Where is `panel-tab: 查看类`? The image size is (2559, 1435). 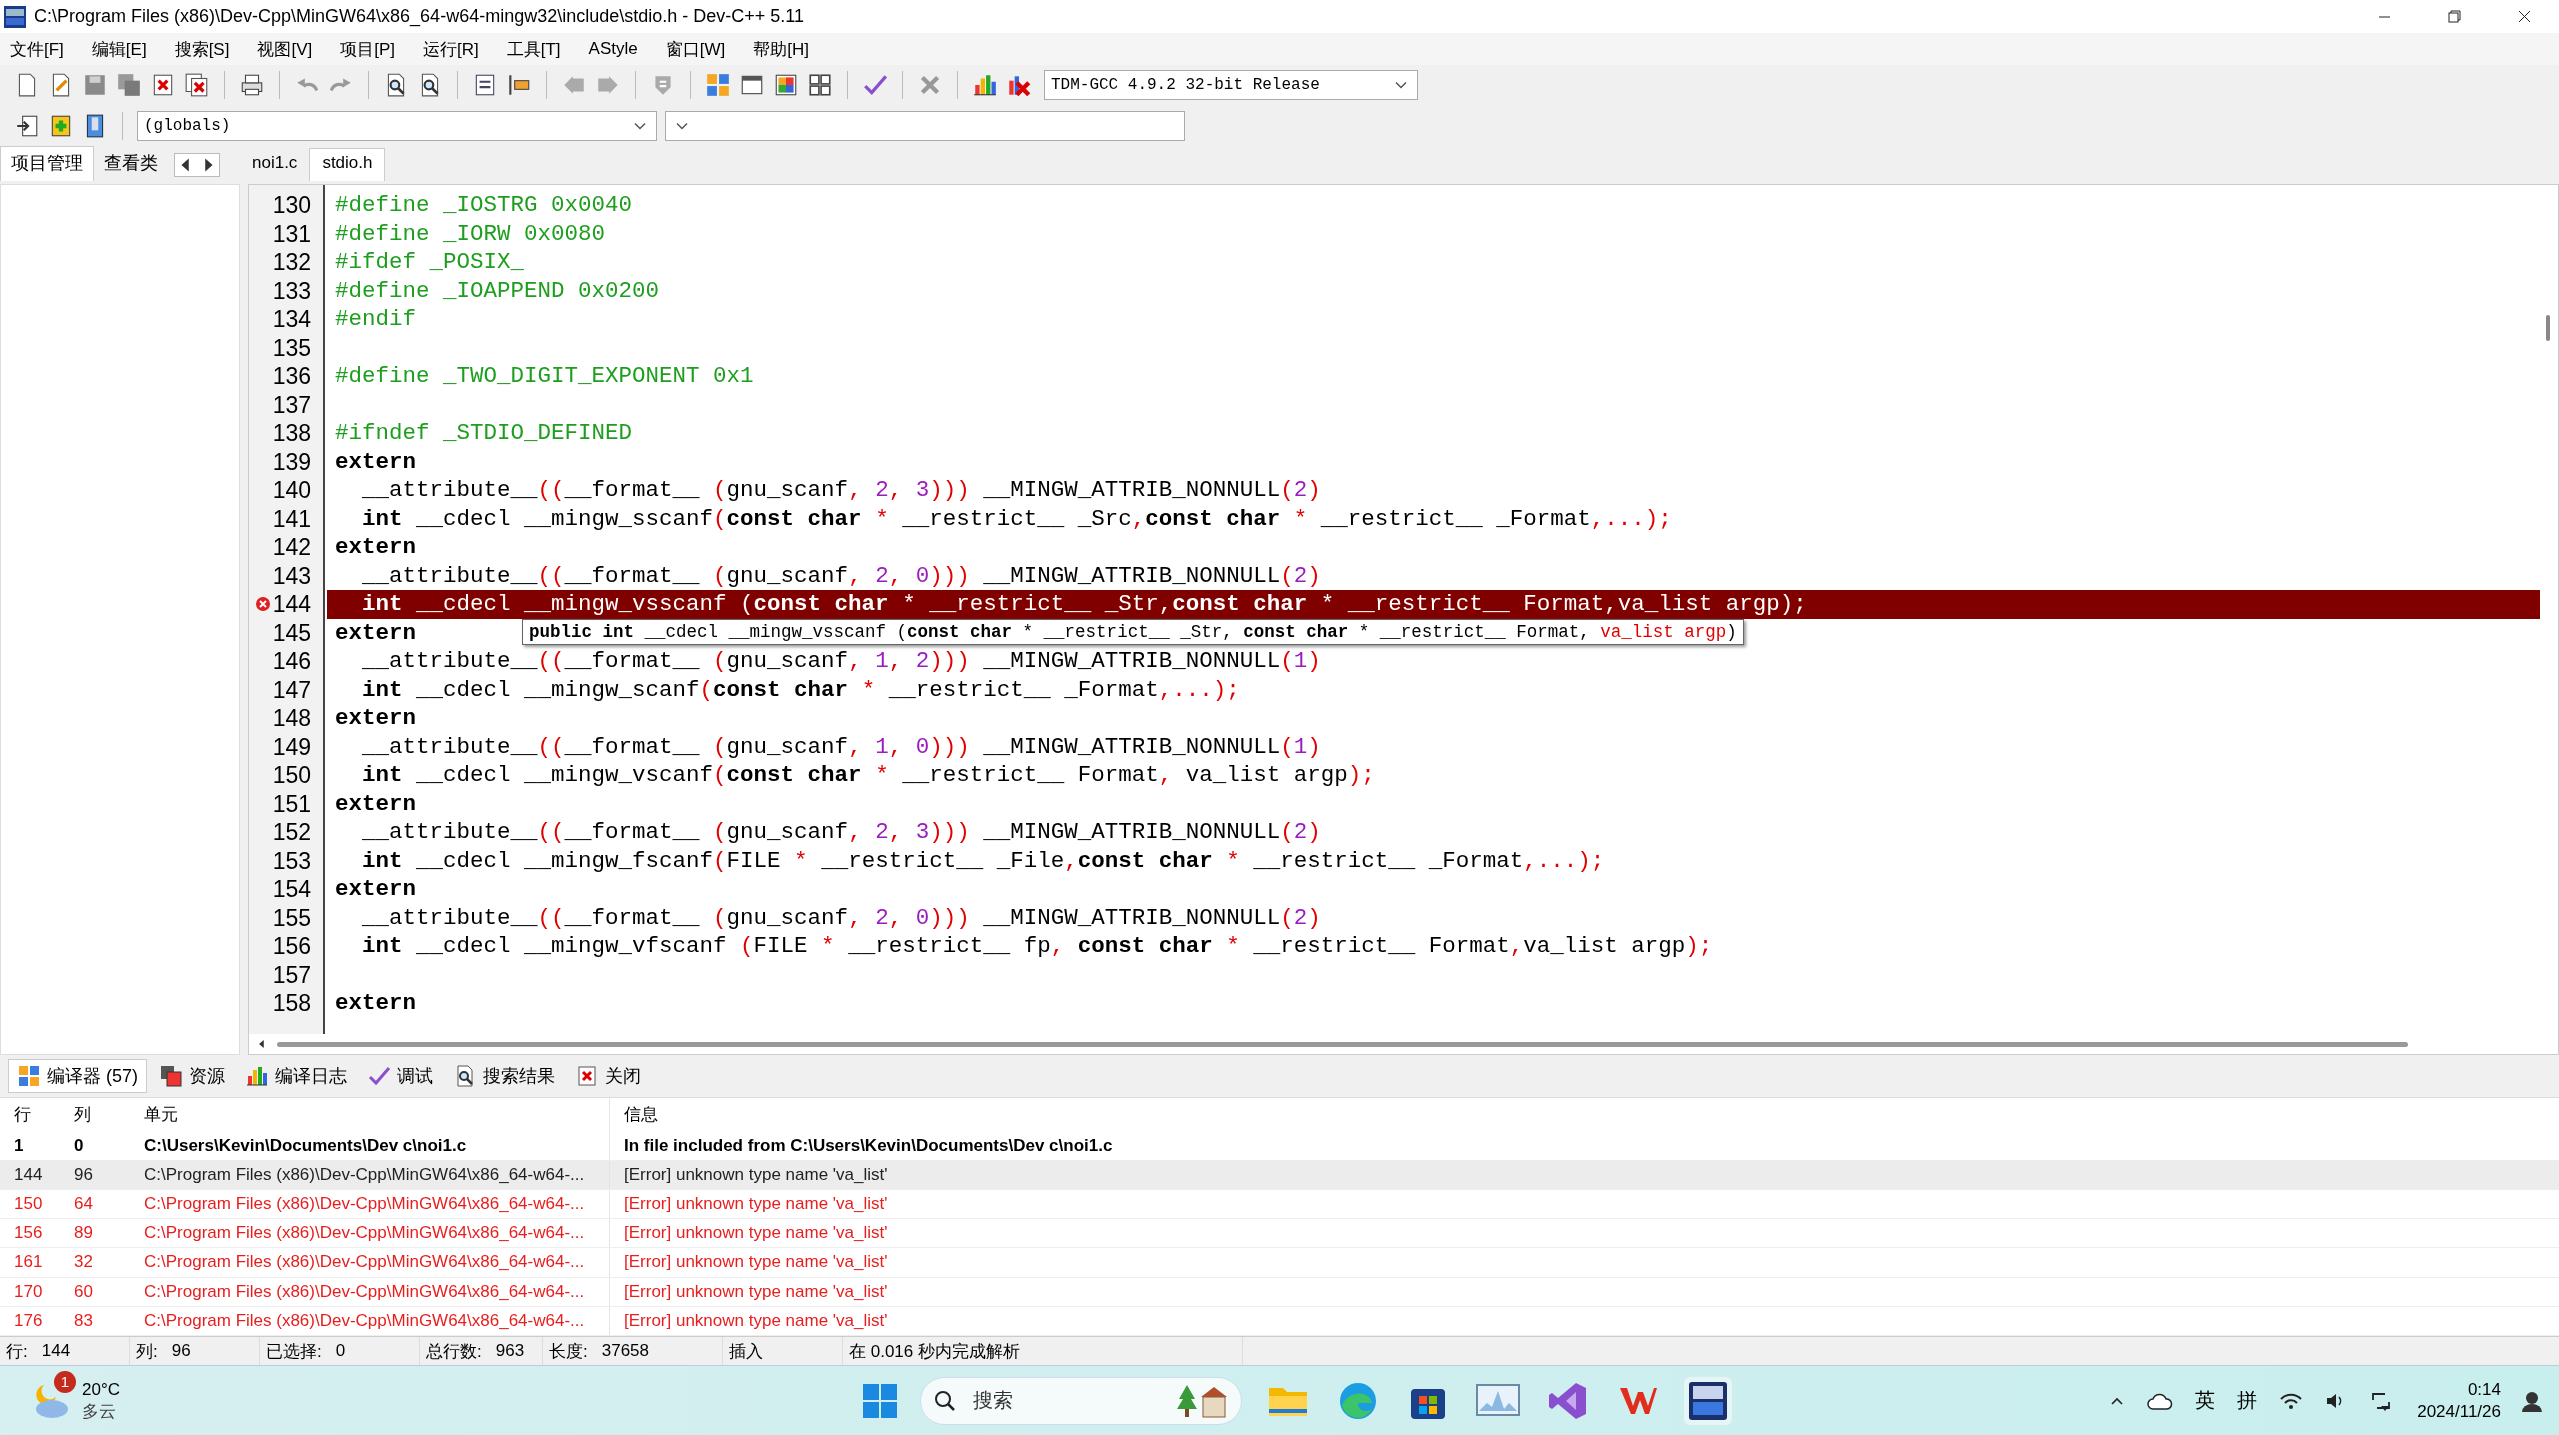 panel-tab: 查看类 is located at coordinates (131, 164).